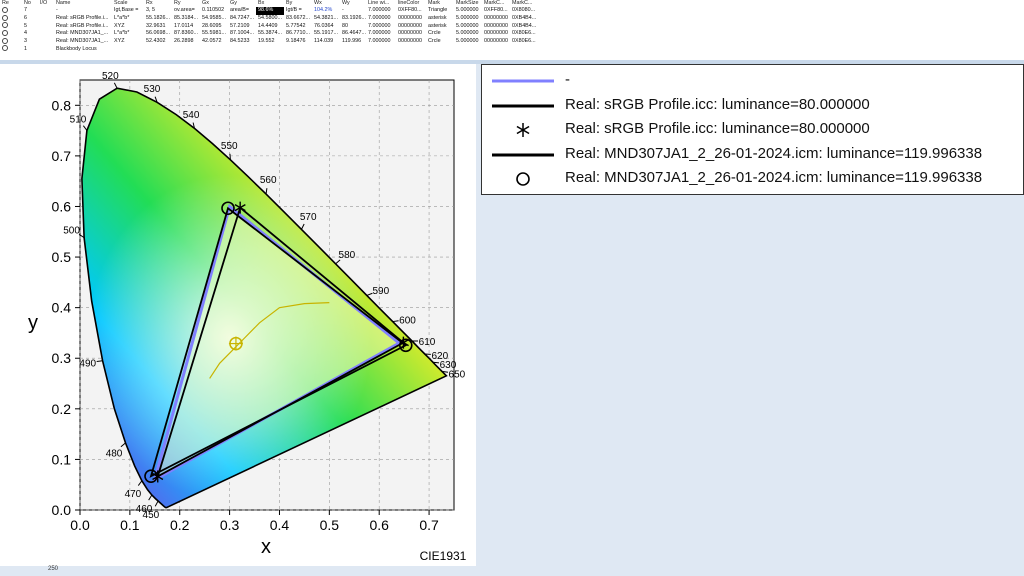  I want to click on table-cell: 19.552, so click(270, 42).